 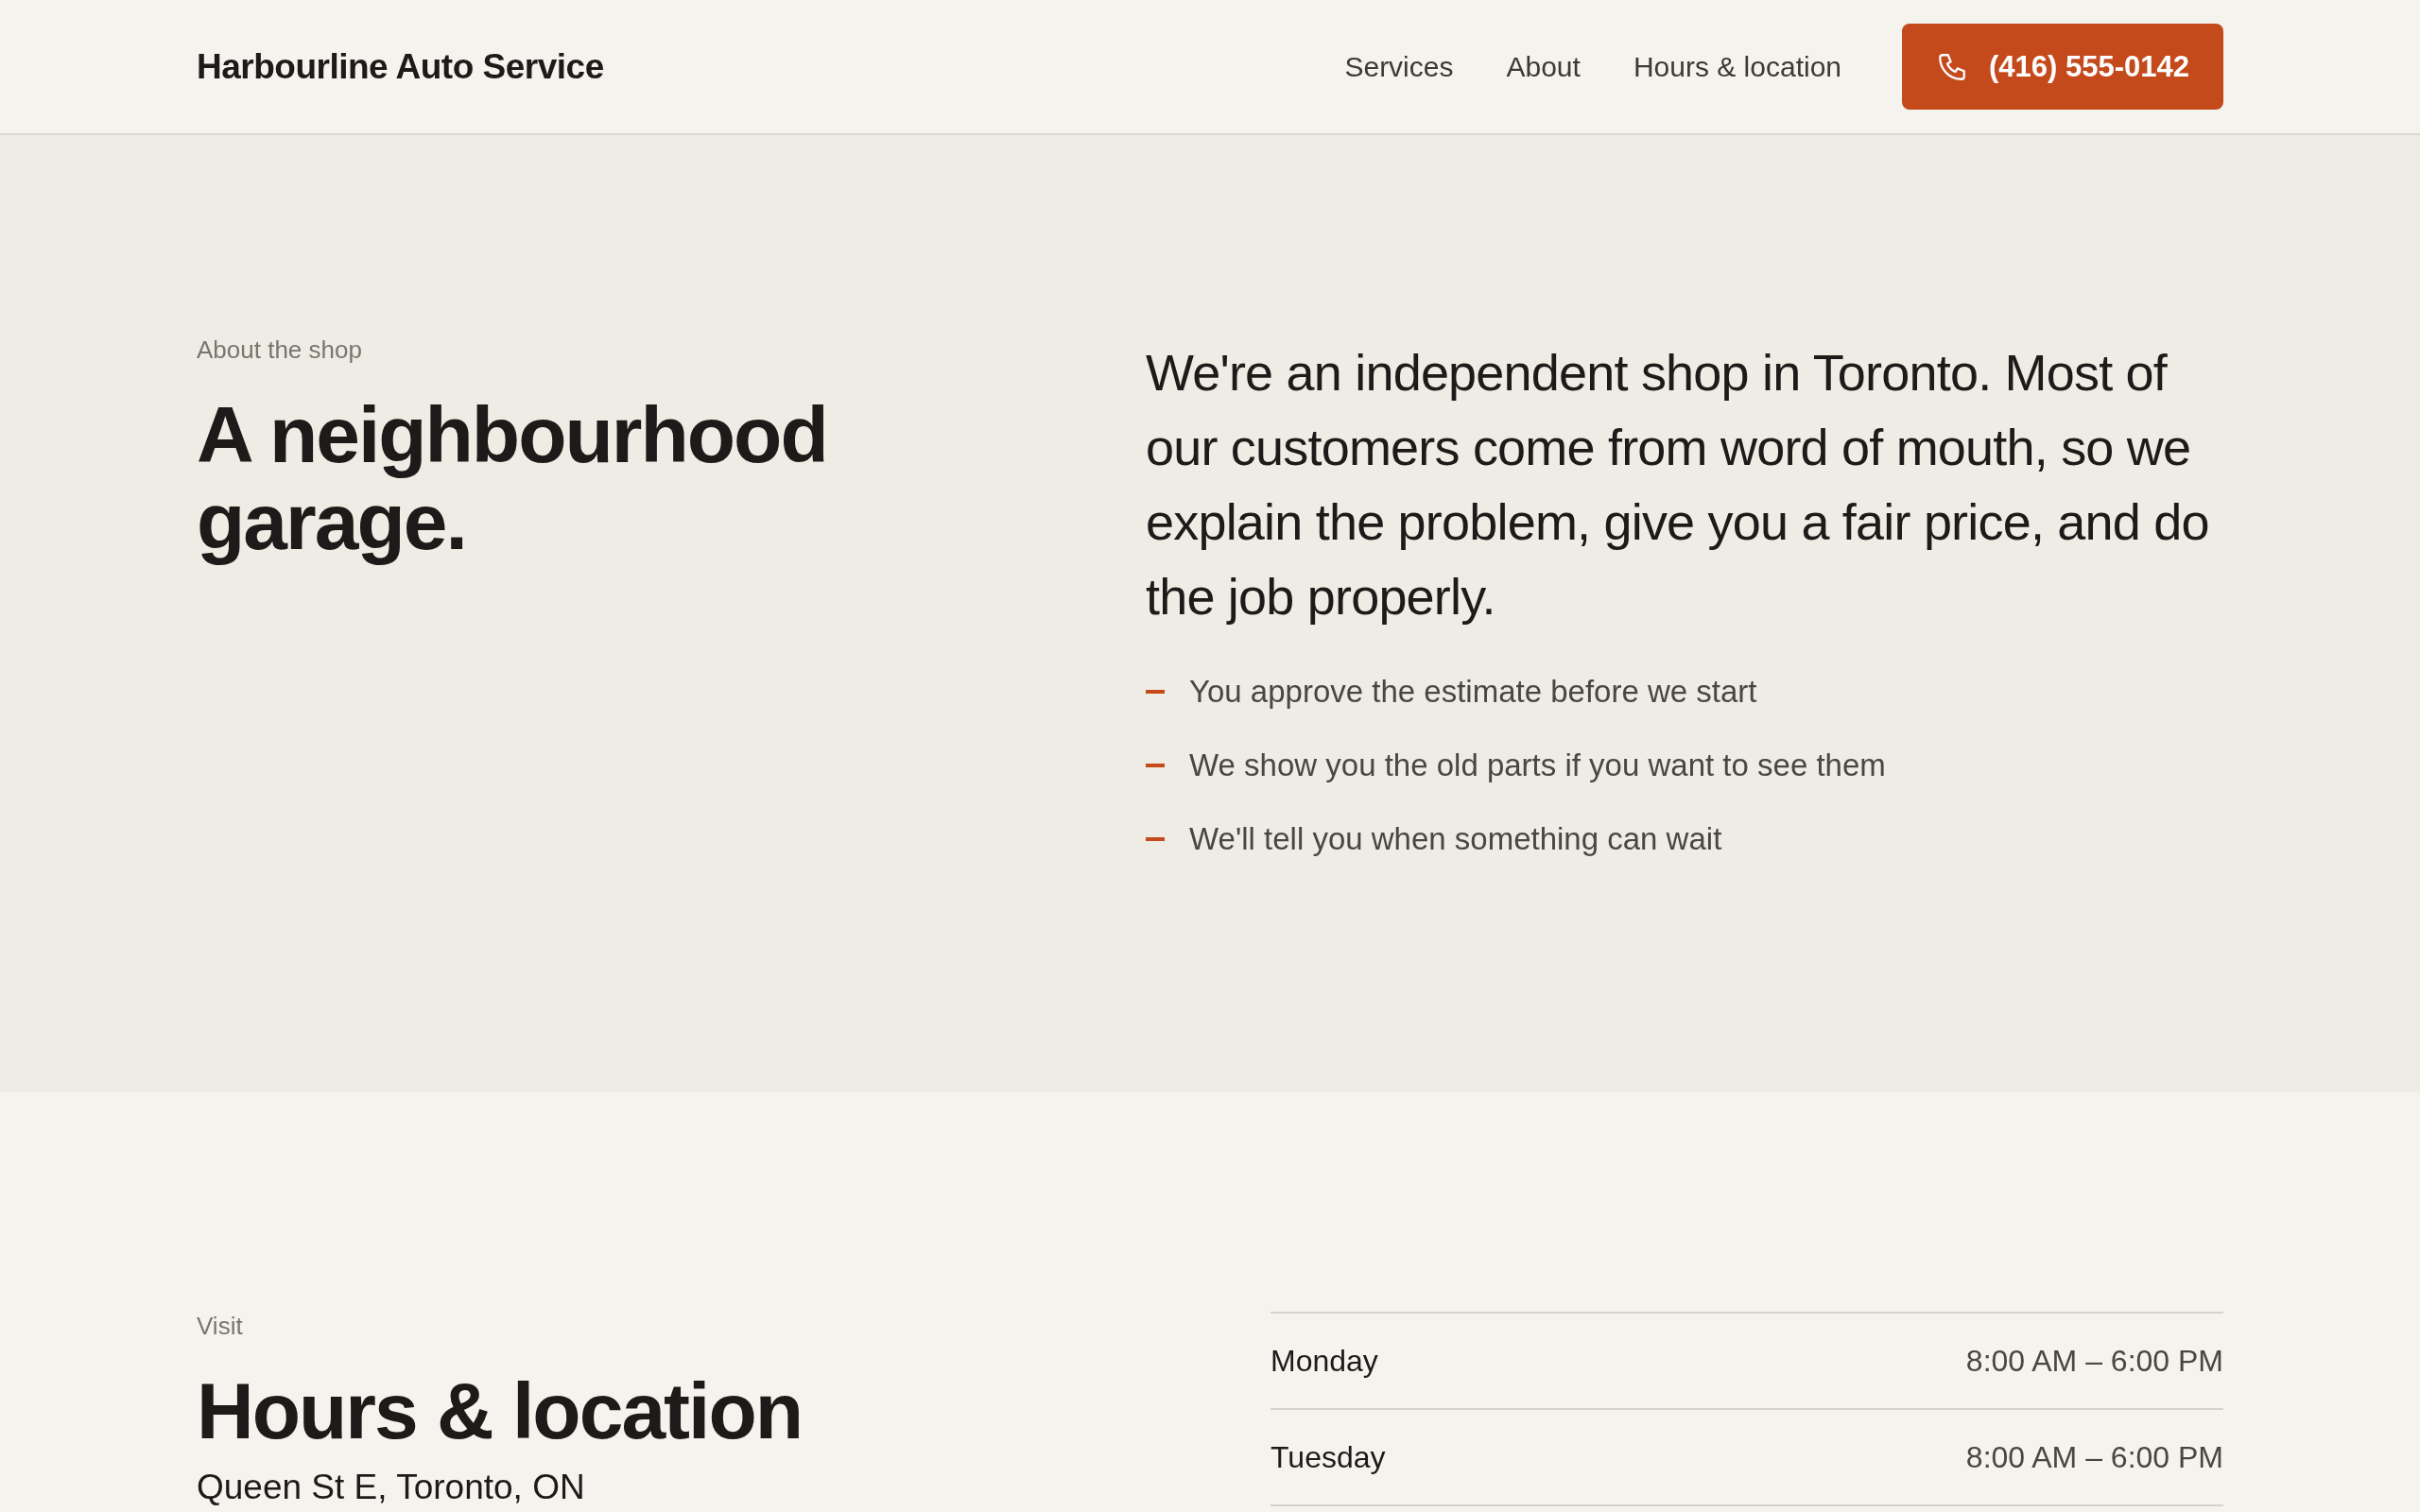 I want to click on intro-paragraph: We're an independent shop in Toronto. Most of our customers come from word of mouth, so we explain the problem, give you a fair price, and do the job properly., so click(x=1678, y=485).